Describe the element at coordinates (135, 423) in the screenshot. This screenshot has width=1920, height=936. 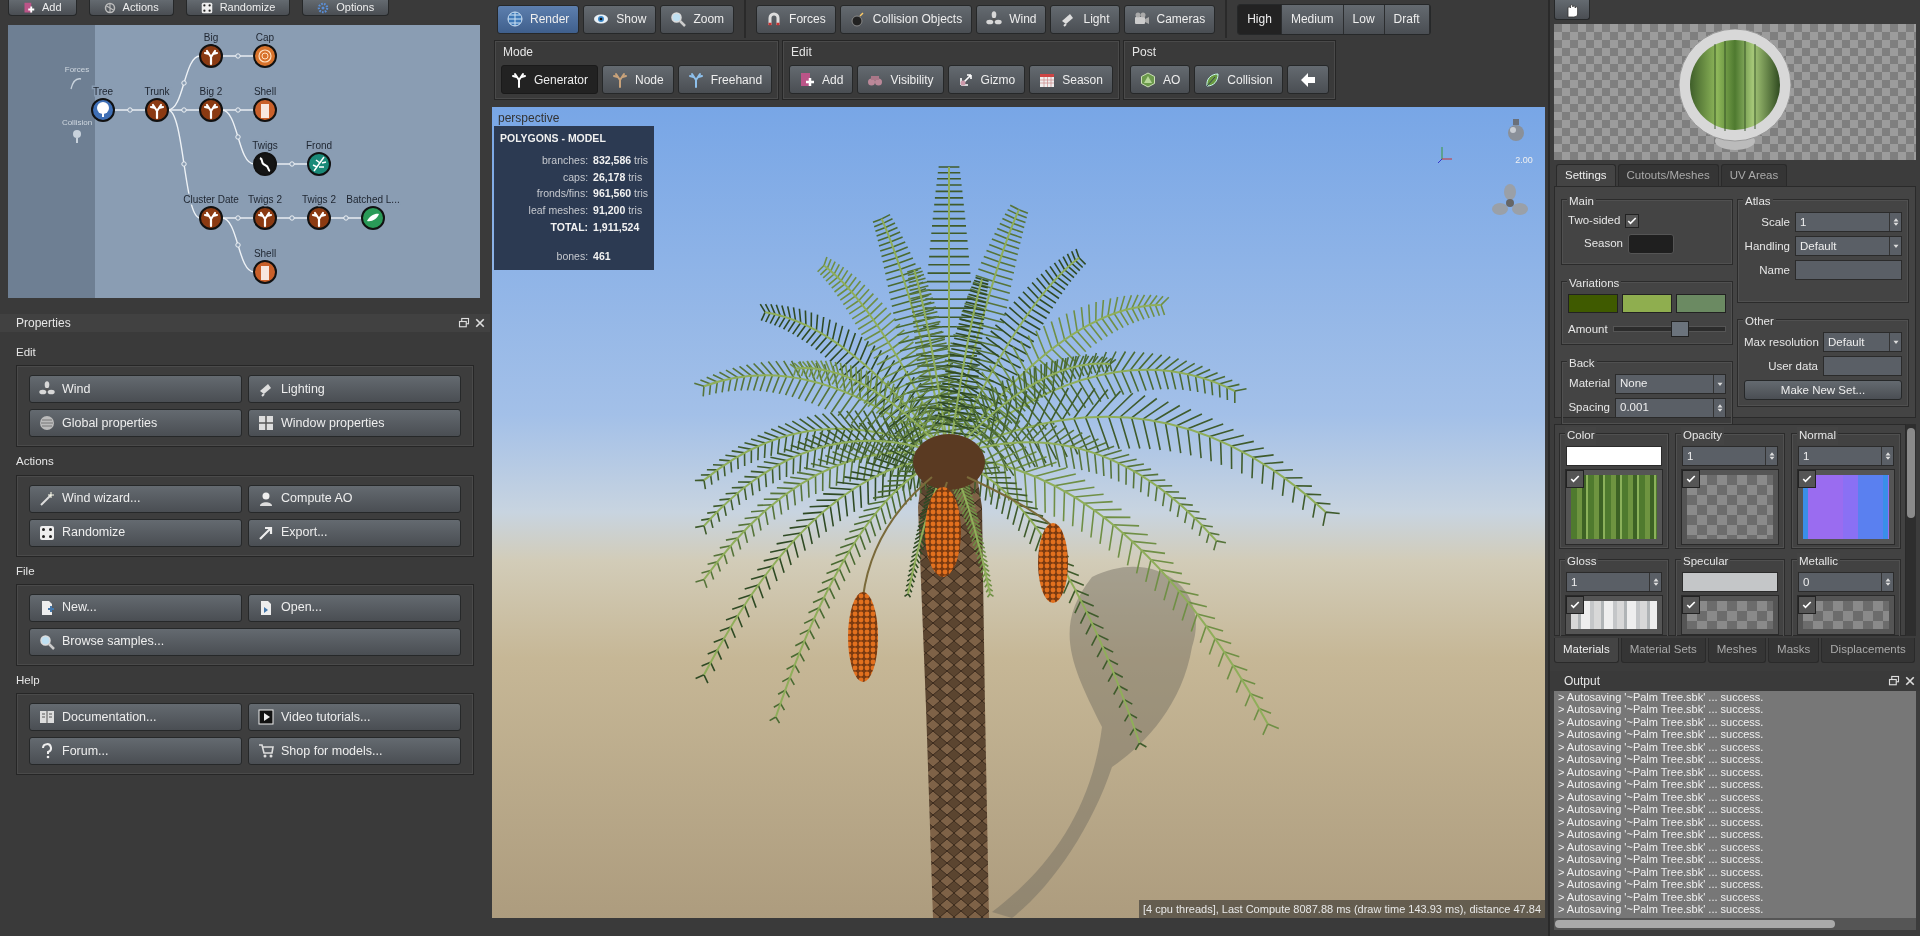
I see `panel-button: Global properties` at that location.